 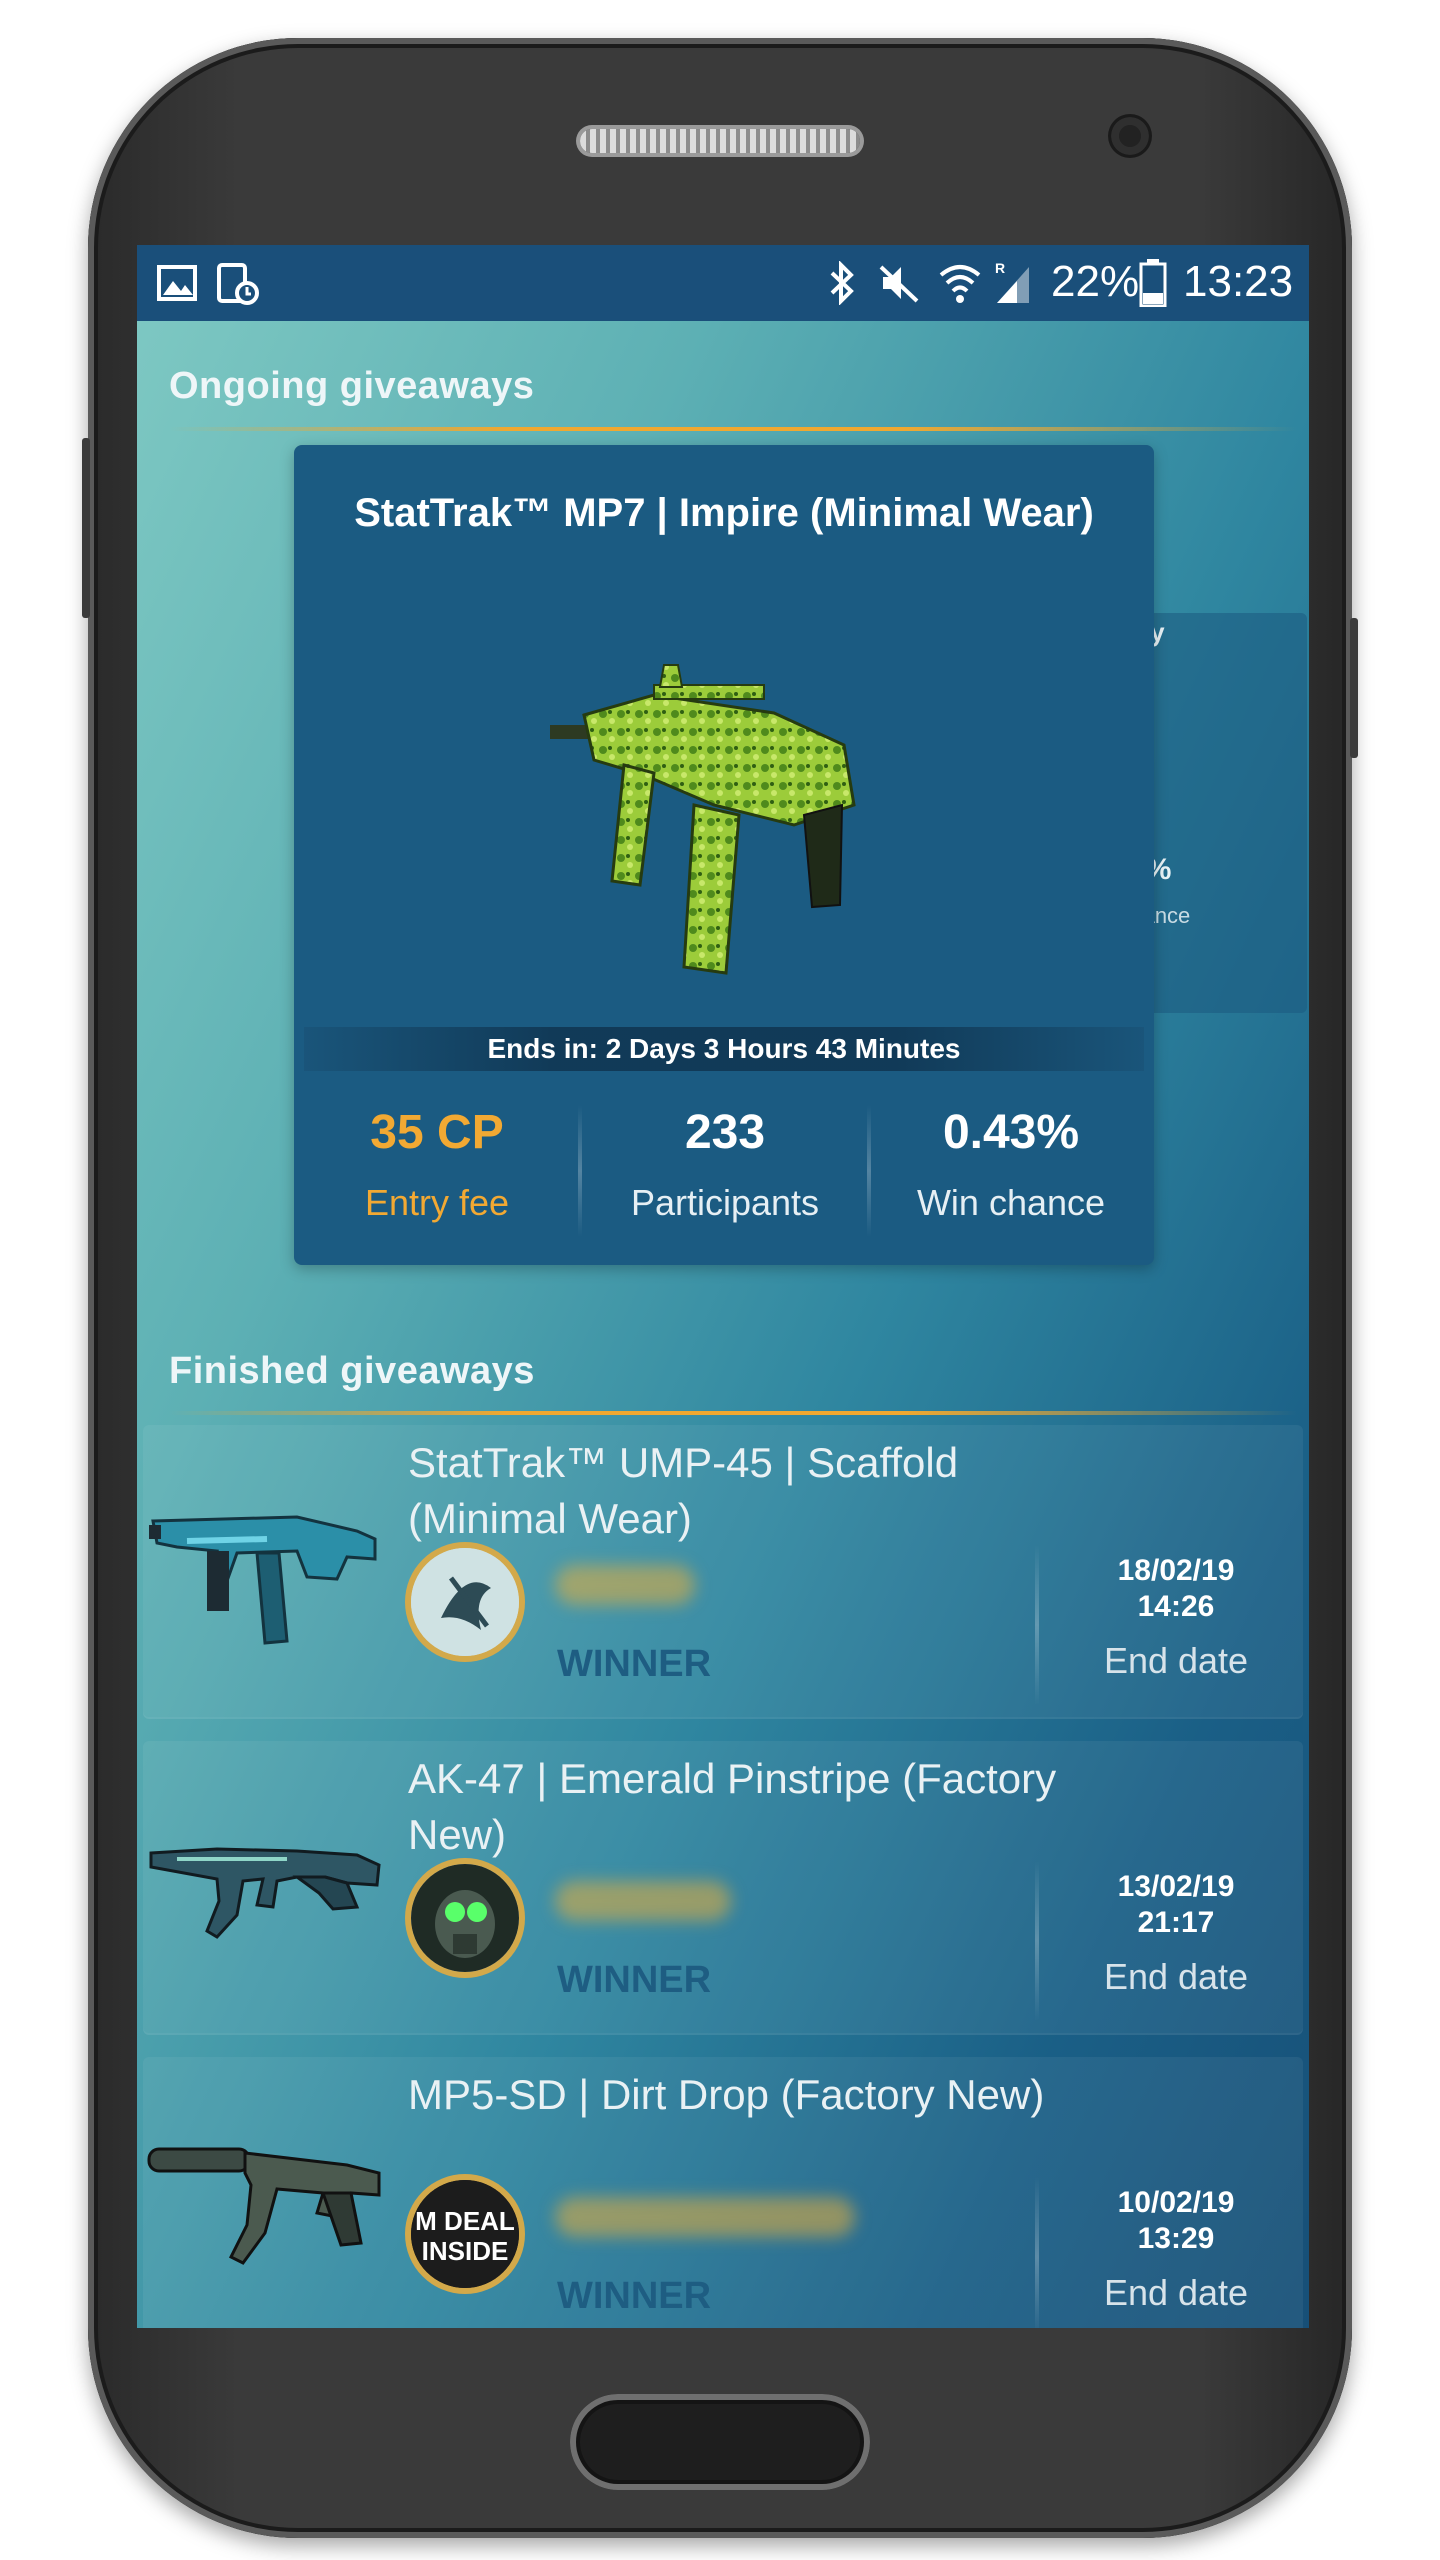 What do you see at coordinates (352, 1371) in the screenshot?
I see `finished-section-title: Finished giveaways` at bounding box center [352, 1371].